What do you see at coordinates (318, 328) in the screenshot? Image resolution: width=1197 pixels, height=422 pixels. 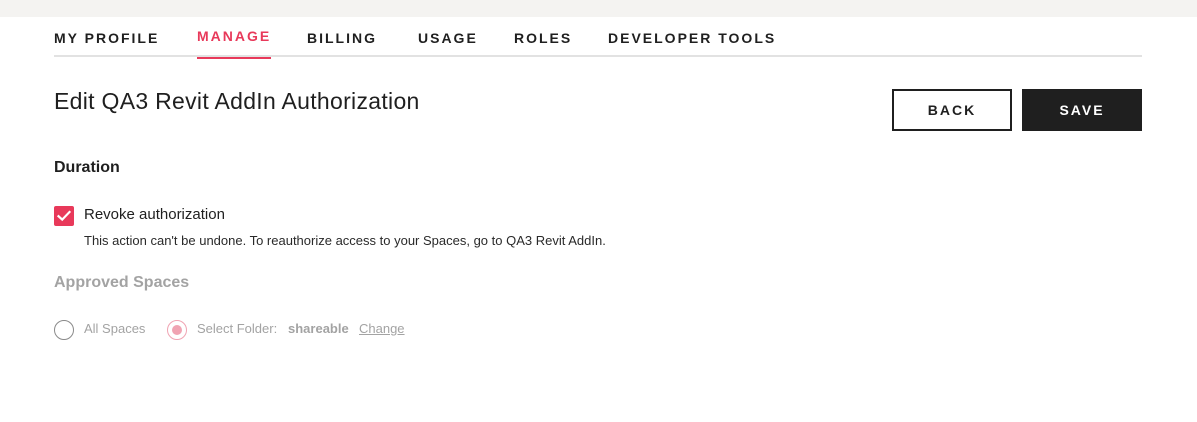 I see `selected-folder-name: shareable` at bounding box center [318, 328].